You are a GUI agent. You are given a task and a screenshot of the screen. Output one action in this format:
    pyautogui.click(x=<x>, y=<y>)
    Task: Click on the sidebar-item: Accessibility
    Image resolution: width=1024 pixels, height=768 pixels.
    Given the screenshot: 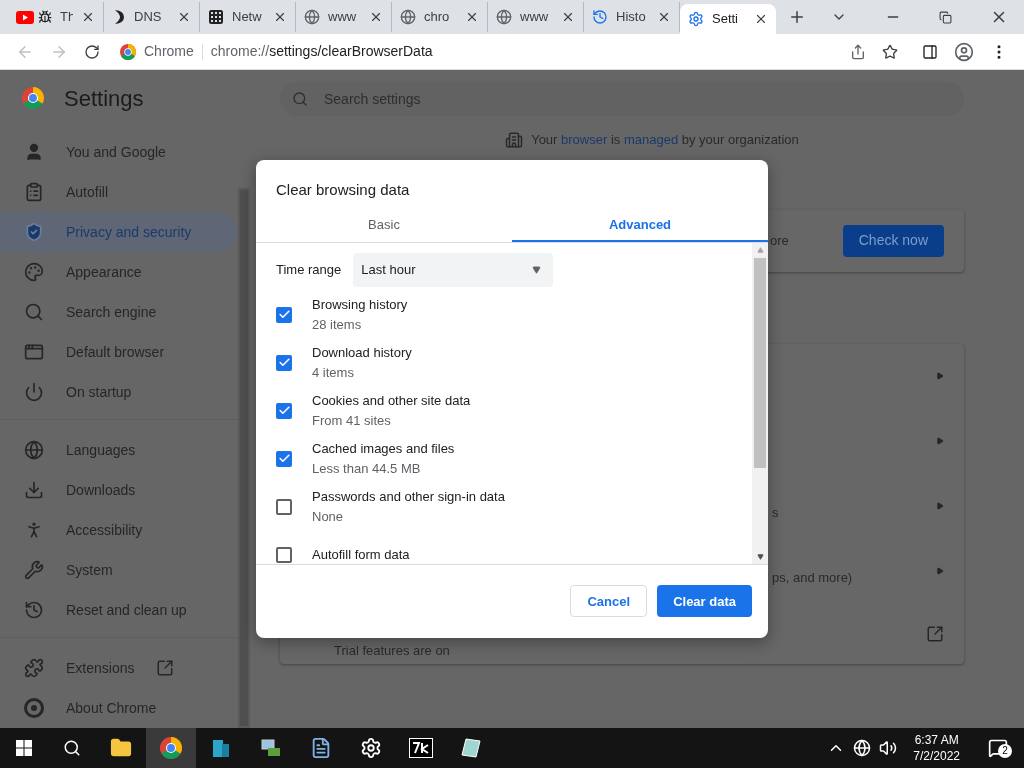 What is the action you would take?
    pyautogui.click(x=119, y=530)
    